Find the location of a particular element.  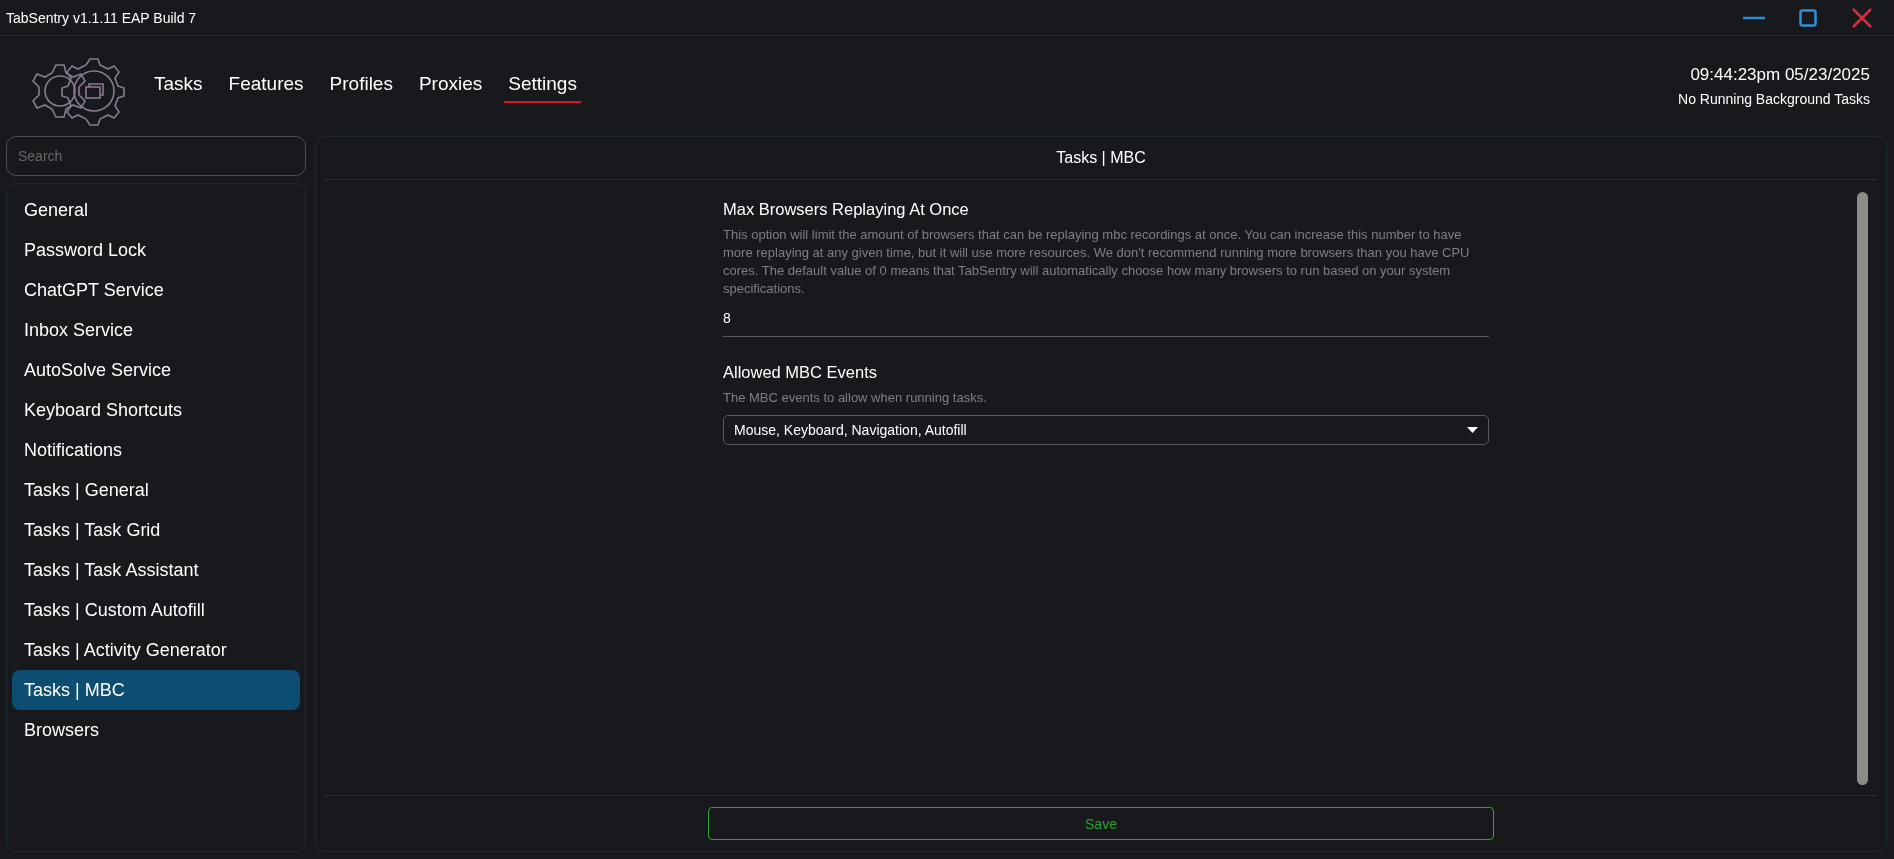

sidebar-item: Browsers is located at coordinates (156, 730).